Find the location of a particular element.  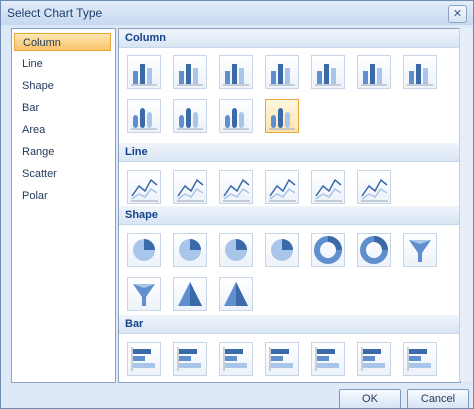

cancel-button: Cancel is located at coordinates (438, 398).